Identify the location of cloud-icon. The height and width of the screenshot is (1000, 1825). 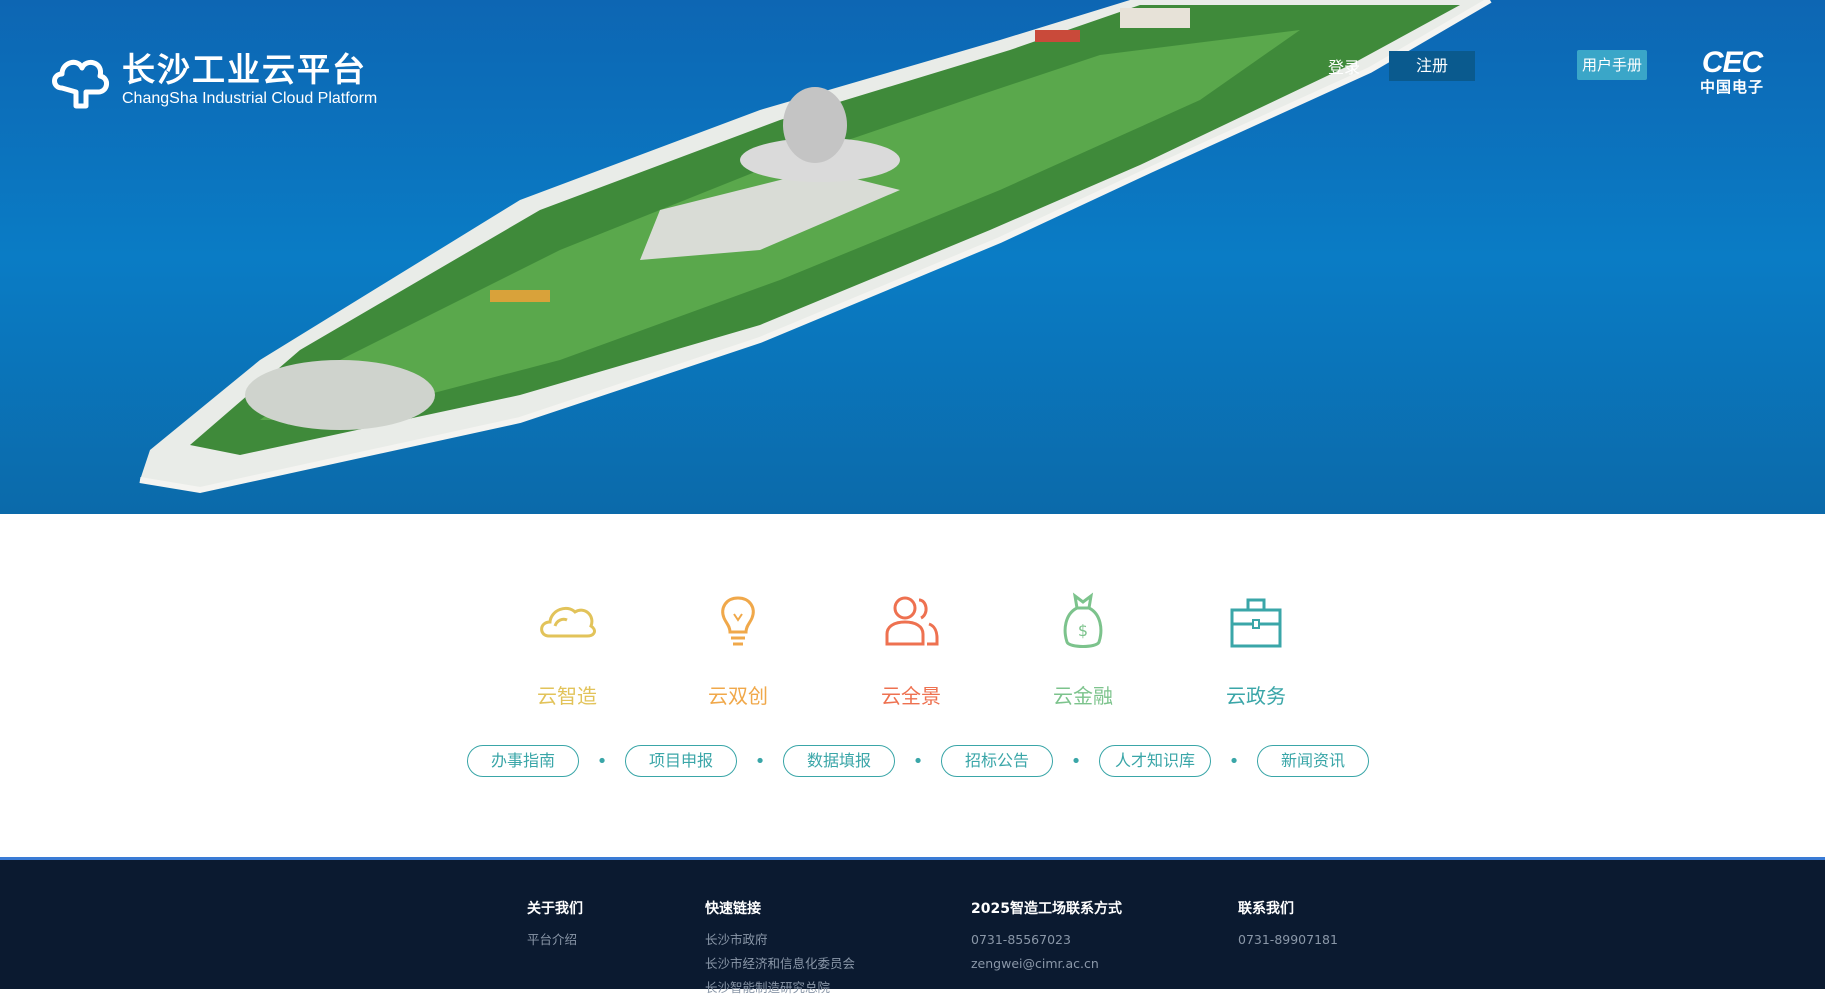
(568, 622).